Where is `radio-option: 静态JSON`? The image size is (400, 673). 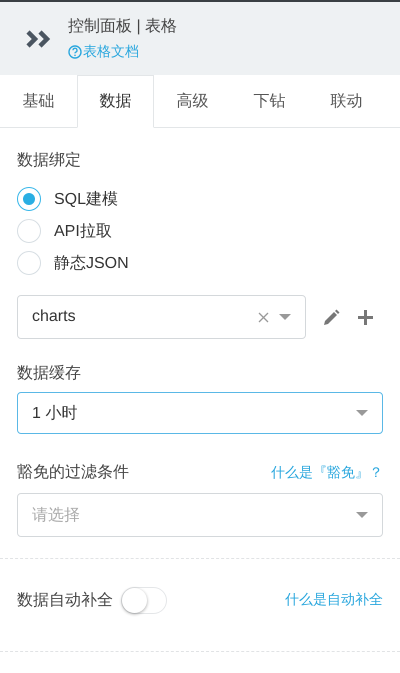 radio-option: 静态JSON is located at coordinates (200, 263).